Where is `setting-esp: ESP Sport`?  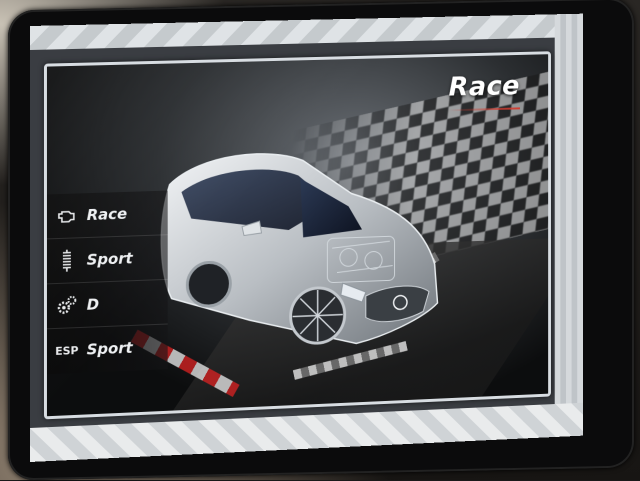 setting-esp: ESP Sport is located at coordinates (107, 348).